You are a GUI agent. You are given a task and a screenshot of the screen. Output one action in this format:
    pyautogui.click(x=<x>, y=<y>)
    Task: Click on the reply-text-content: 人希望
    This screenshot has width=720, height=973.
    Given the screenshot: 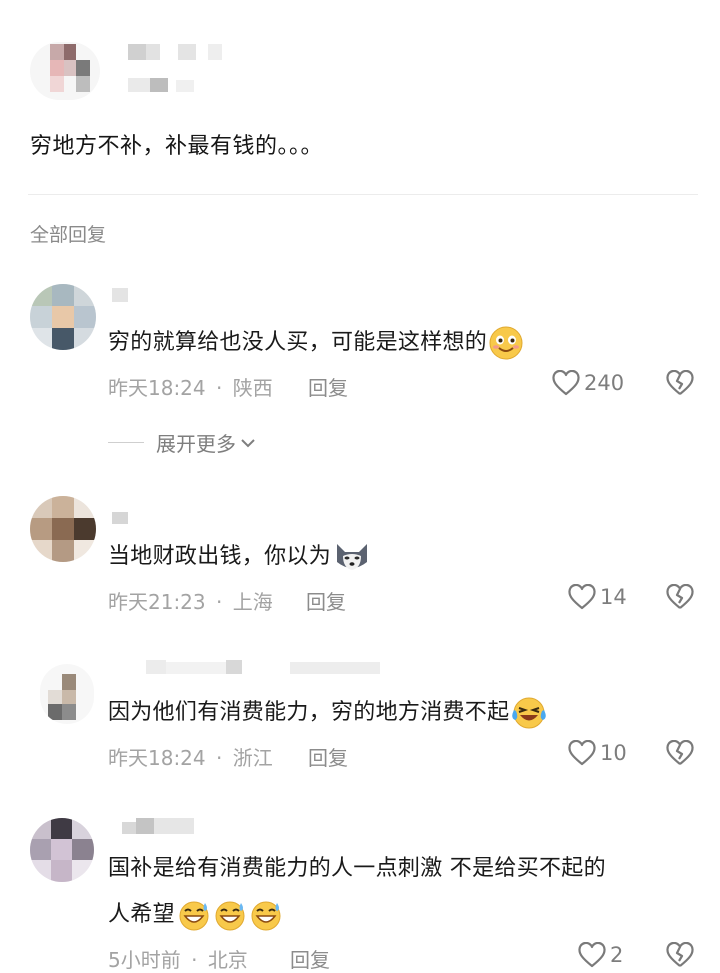 What is the action you would take?
    pyautogui.click(x=141, y=914)
    